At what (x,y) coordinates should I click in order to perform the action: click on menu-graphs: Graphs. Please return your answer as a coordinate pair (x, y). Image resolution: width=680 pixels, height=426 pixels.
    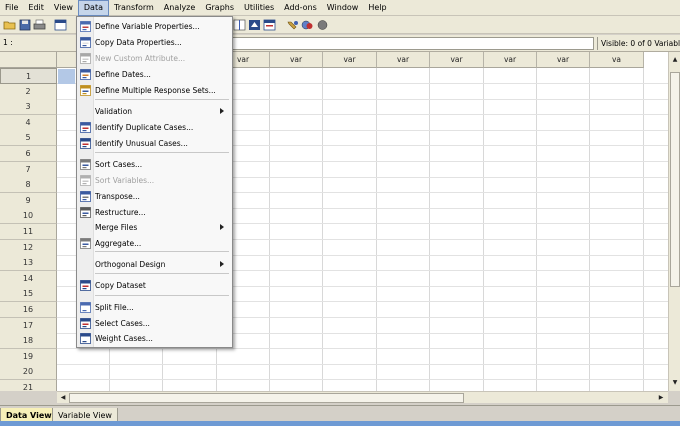
    Looking at the image, I should click on (219, 8).